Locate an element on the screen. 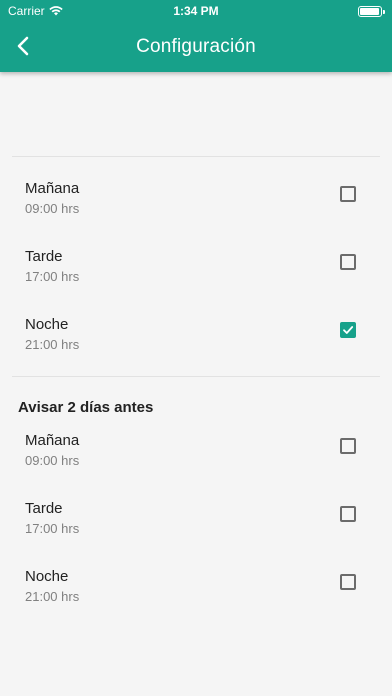 This screenshot has width=392, height=696. app-header: Carrier 1:34 PM Configuración is located at coordinates (196, 36).